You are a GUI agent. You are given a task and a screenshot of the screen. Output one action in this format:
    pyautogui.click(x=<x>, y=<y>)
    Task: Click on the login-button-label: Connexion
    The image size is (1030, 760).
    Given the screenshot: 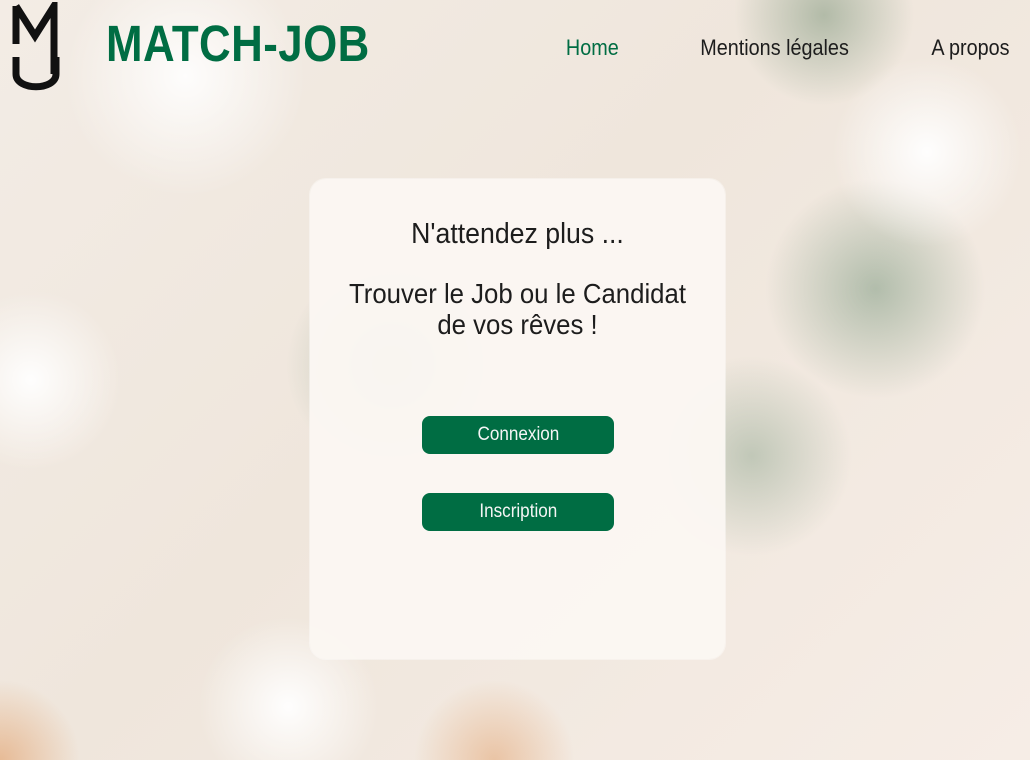 What is the action you would take?
    pyautogui.click(x=518, y=434)
    